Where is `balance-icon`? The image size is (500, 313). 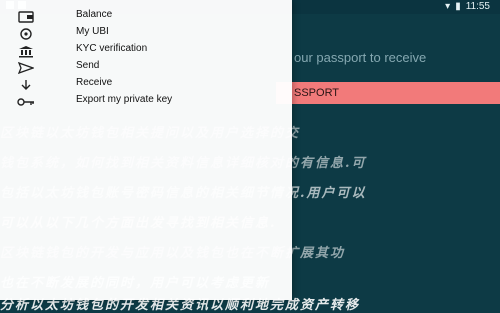
balance-icon is located at coordinates (26, 17).